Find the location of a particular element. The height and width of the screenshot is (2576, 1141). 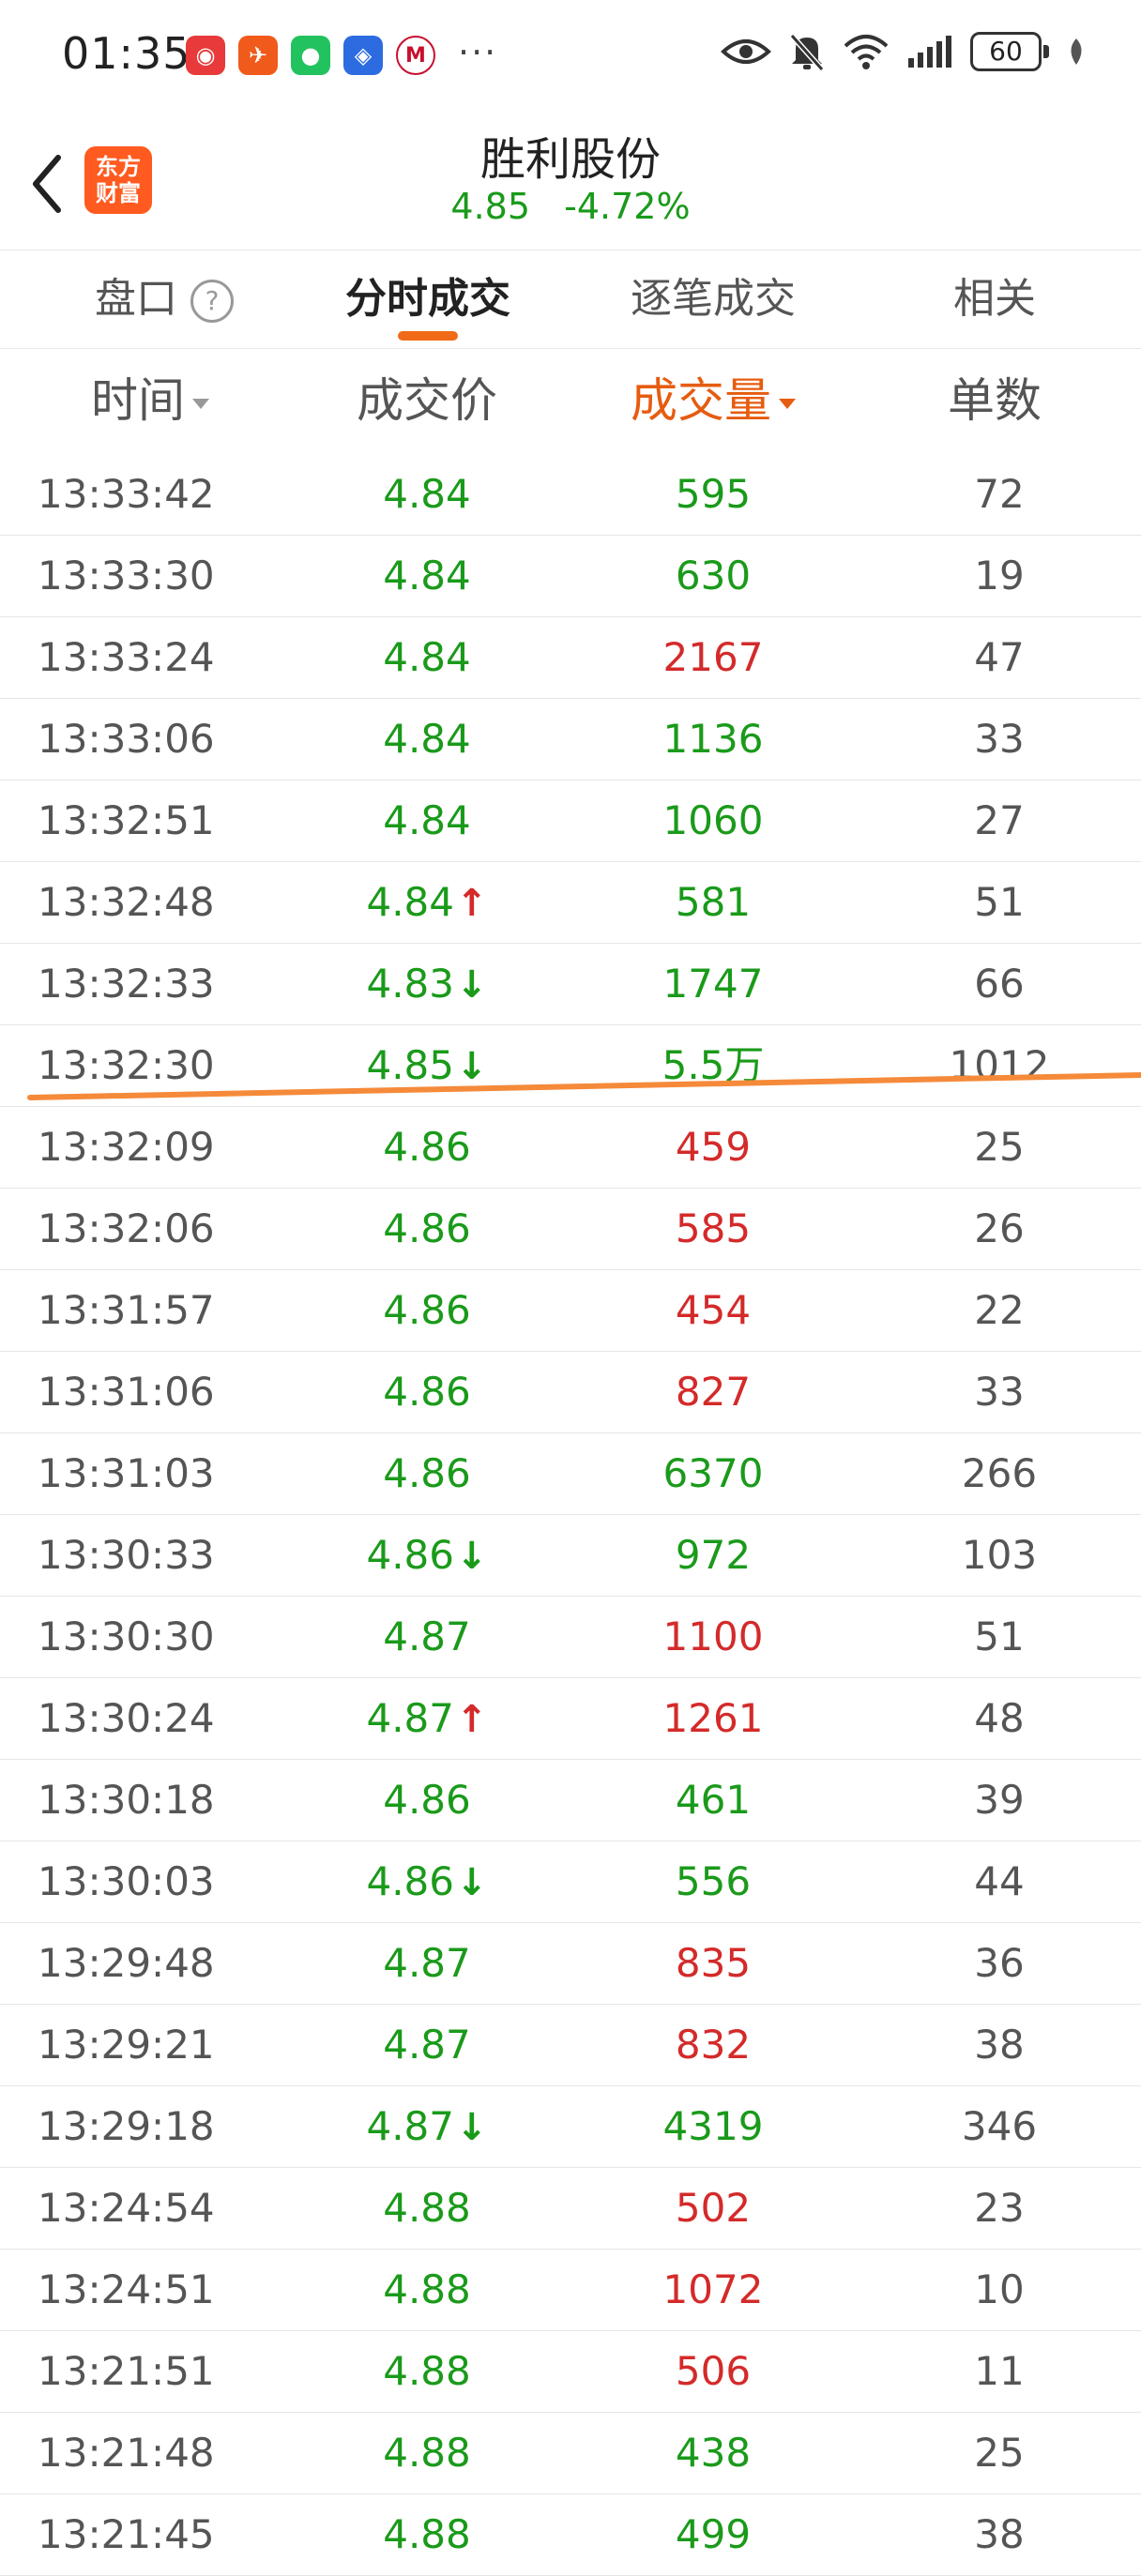

eye-icon is located at coordinates (746, 51).